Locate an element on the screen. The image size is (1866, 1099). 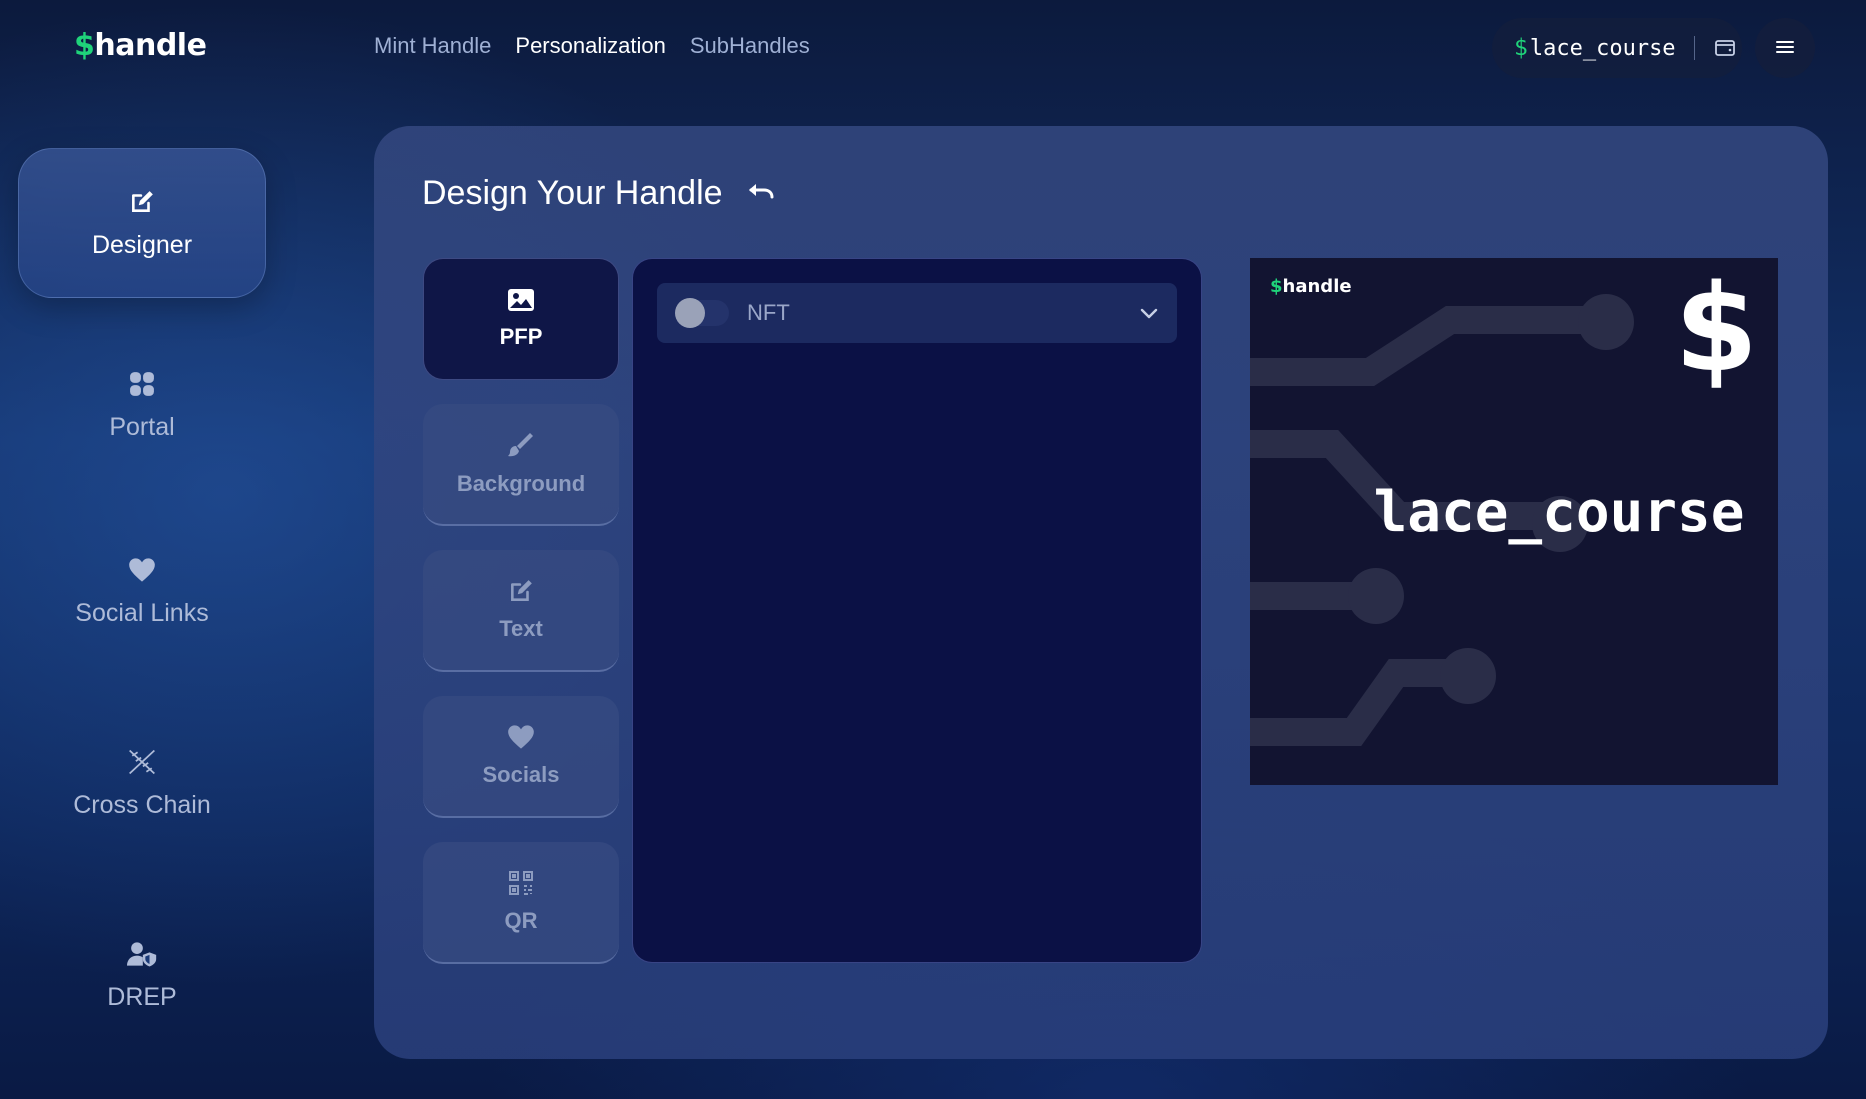
sidebar-item-portal: Portal is located at coordinates (142, 405).